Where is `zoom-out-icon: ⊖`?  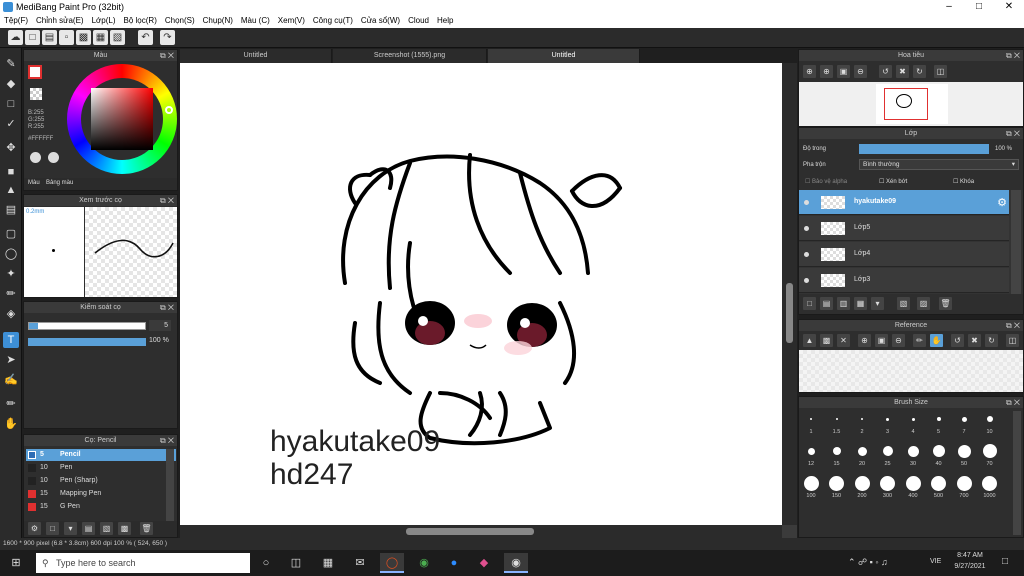 zoom-out-icon: ⊖ is located at coordinates (860, 71).